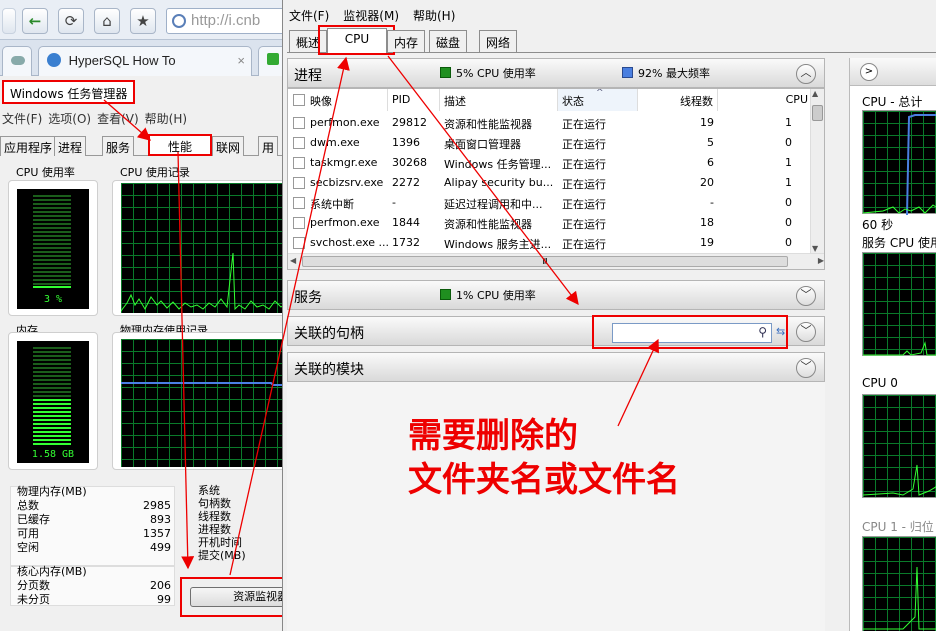 This screenshot has width=936, height=632. Describe the element at coordinates (448, 41) in the screenshot. I see `tab-disk: 磁盘` at that location.